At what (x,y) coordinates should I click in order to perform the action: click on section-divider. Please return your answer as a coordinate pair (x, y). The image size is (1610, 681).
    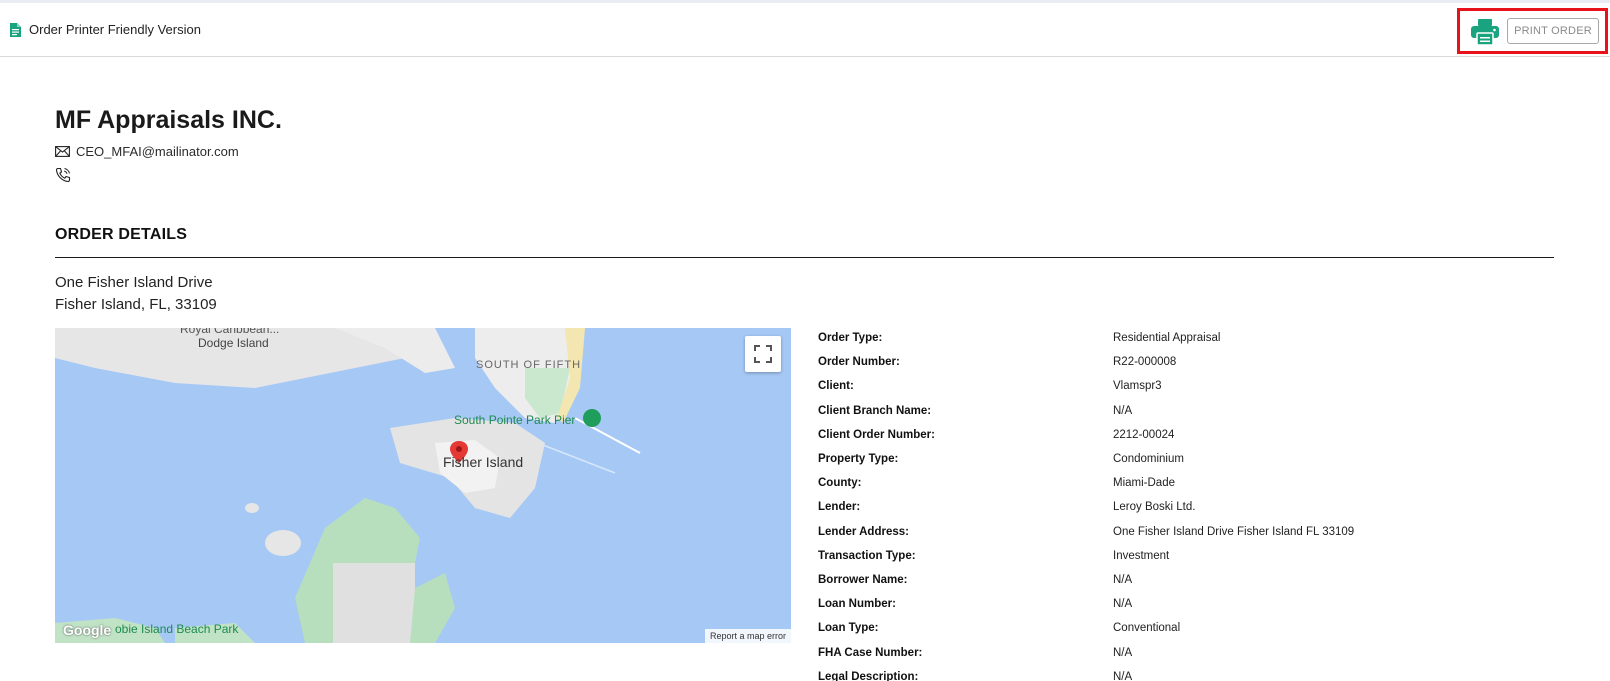
    Looking at the image, I should click on (804, 257).